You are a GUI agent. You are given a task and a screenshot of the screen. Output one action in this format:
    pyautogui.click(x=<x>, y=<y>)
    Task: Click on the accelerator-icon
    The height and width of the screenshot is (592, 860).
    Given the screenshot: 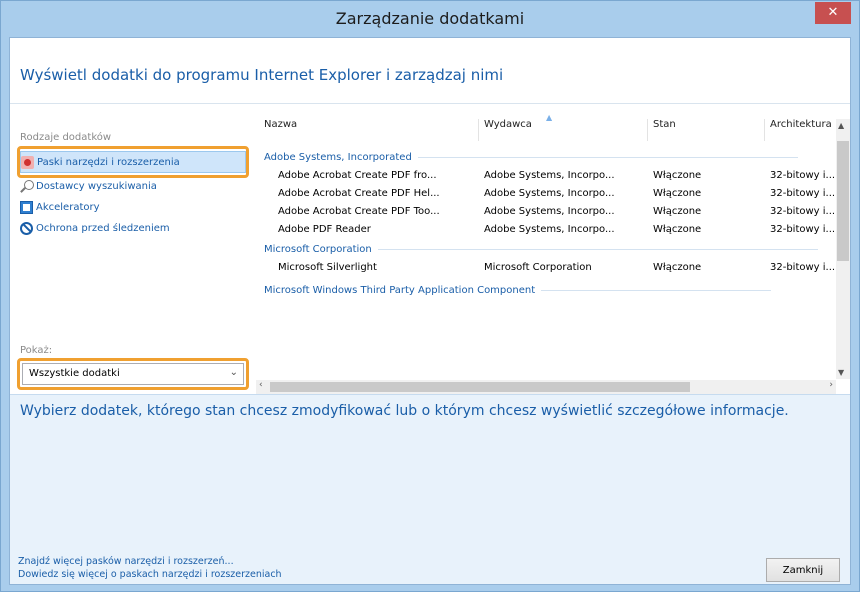 What is the action you would take?
    pyautogui.click(x=26, y=207)
    